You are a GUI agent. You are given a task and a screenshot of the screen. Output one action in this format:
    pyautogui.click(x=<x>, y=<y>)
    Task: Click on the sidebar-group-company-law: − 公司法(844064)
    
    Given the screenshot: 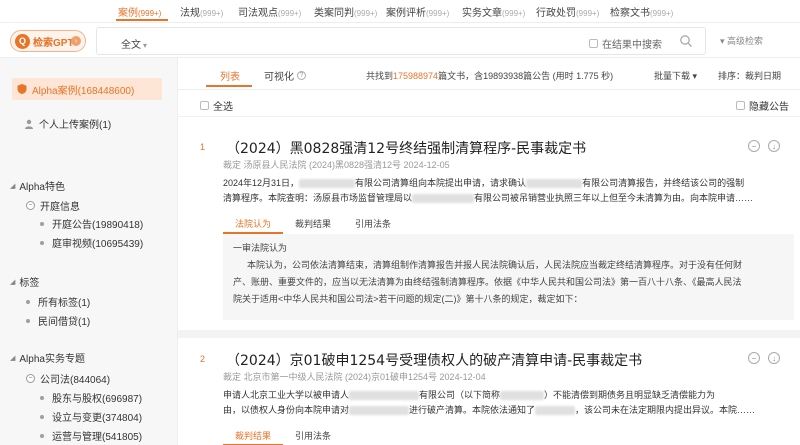 What is the action you would take?
    pyautogui.click(x=68, y=378)
    